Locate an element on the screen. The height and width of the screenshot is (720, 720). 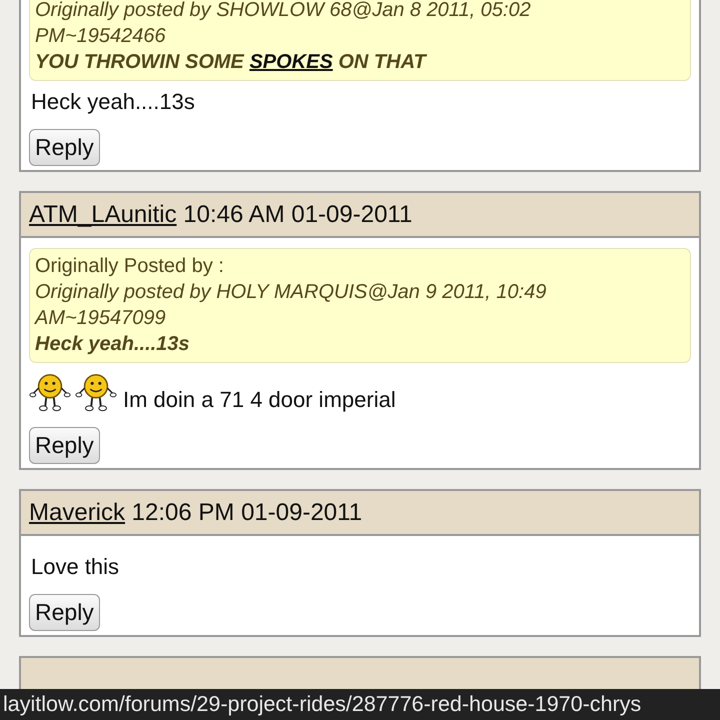
post-time: 12:06 PM 01-09-2011 is located at coordinates (246, 512).